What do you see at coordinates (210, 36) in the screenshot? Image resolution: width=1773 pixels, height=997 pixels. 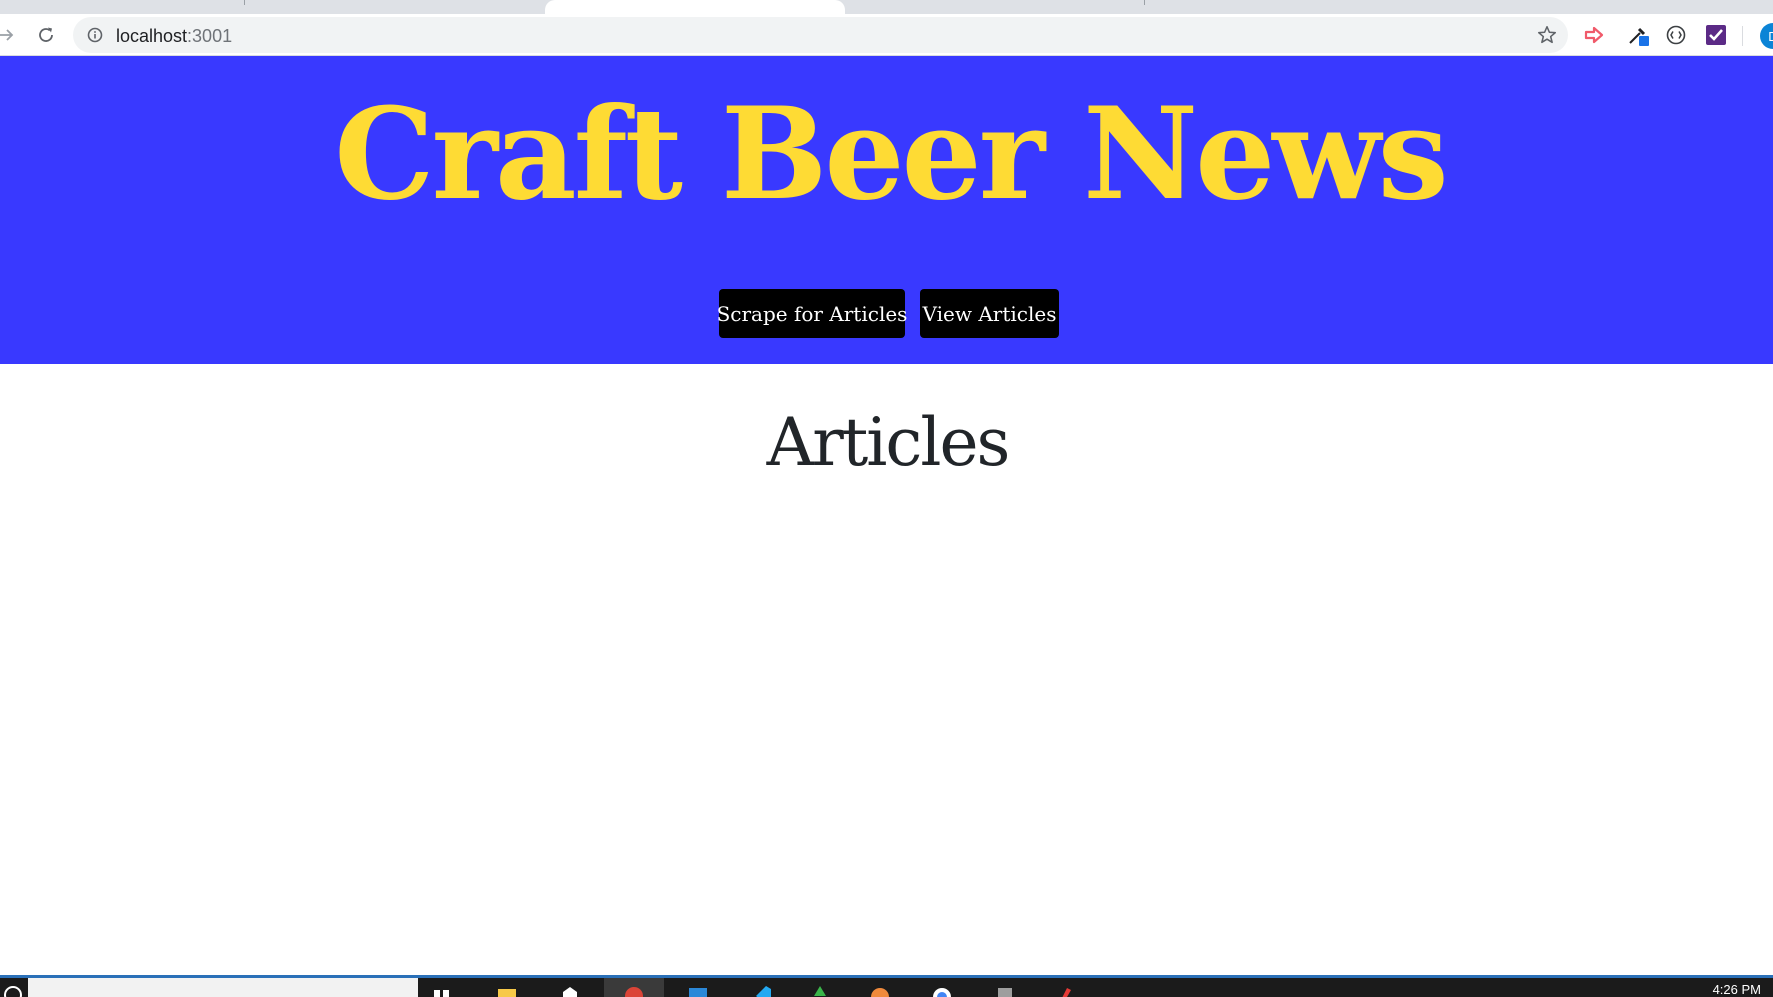 I see `url-port: :3001` at bounding box center [210, 36].